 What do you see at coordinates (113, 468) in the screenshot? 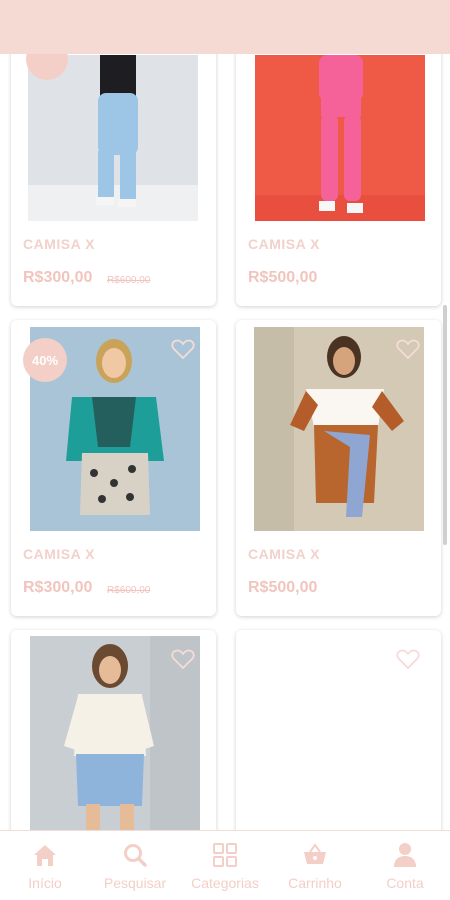
I see `product-card: 40% CAMISA X R$300,00 R$600,00` at bounding box center [113, 468].